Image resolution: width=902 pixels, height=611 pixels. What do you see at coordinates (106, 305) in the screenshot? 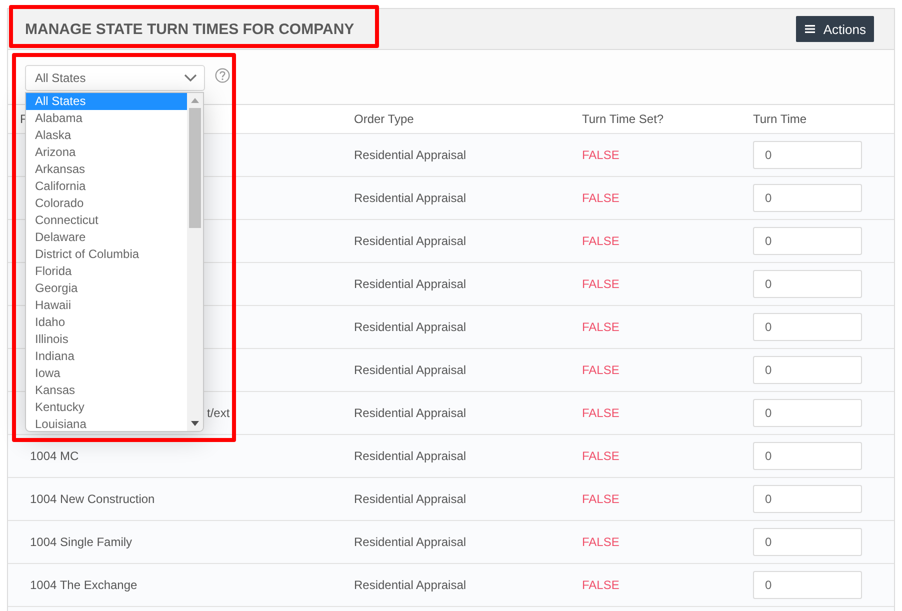
I see `dropdown-option: Hawaii` at bounding box center [106, 305].